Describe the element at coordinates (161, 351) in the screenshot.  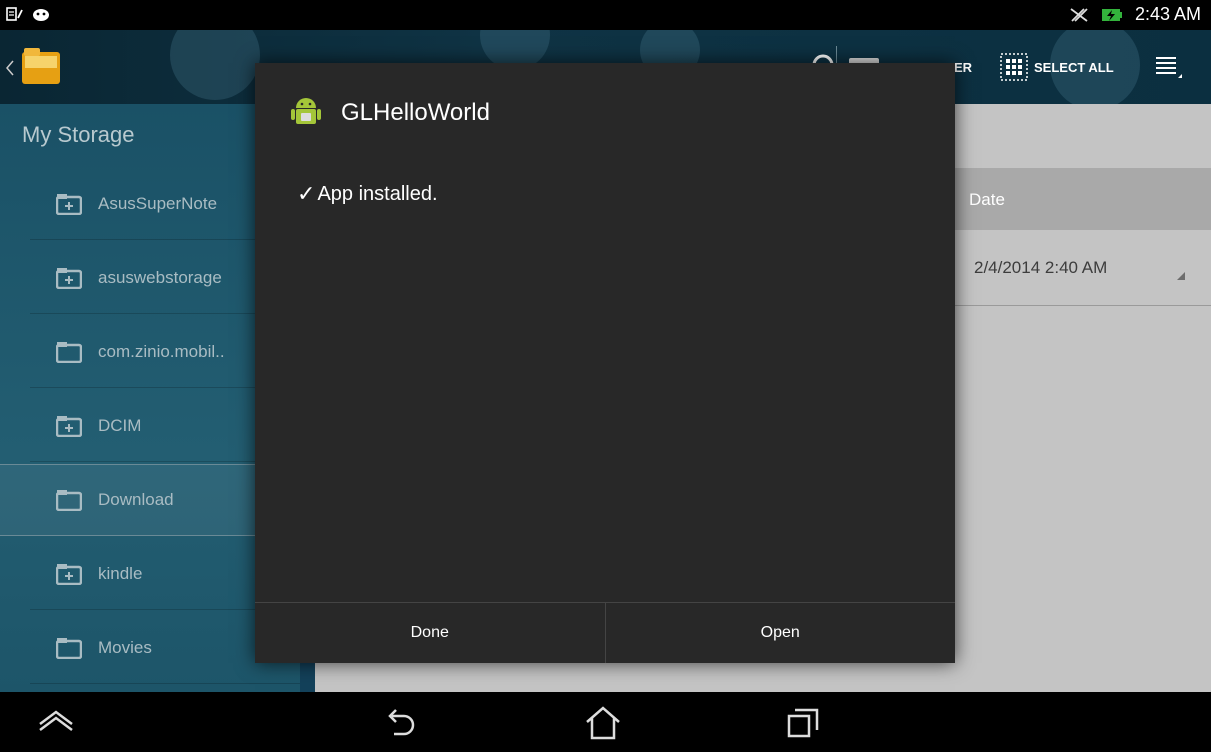
I see `sidebar-item-label: com.zinio.mobil..` at that location.